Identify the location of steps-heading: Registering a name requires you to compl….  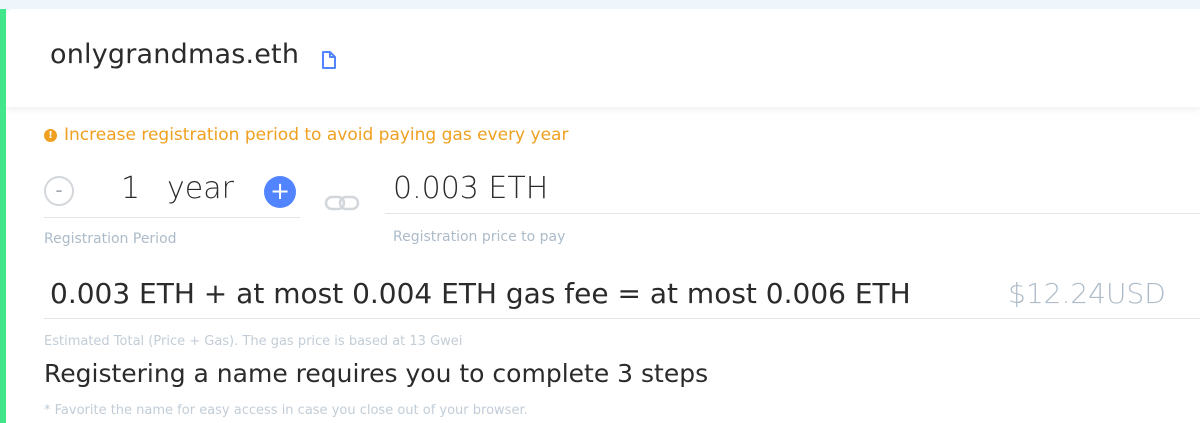
(376, 373).